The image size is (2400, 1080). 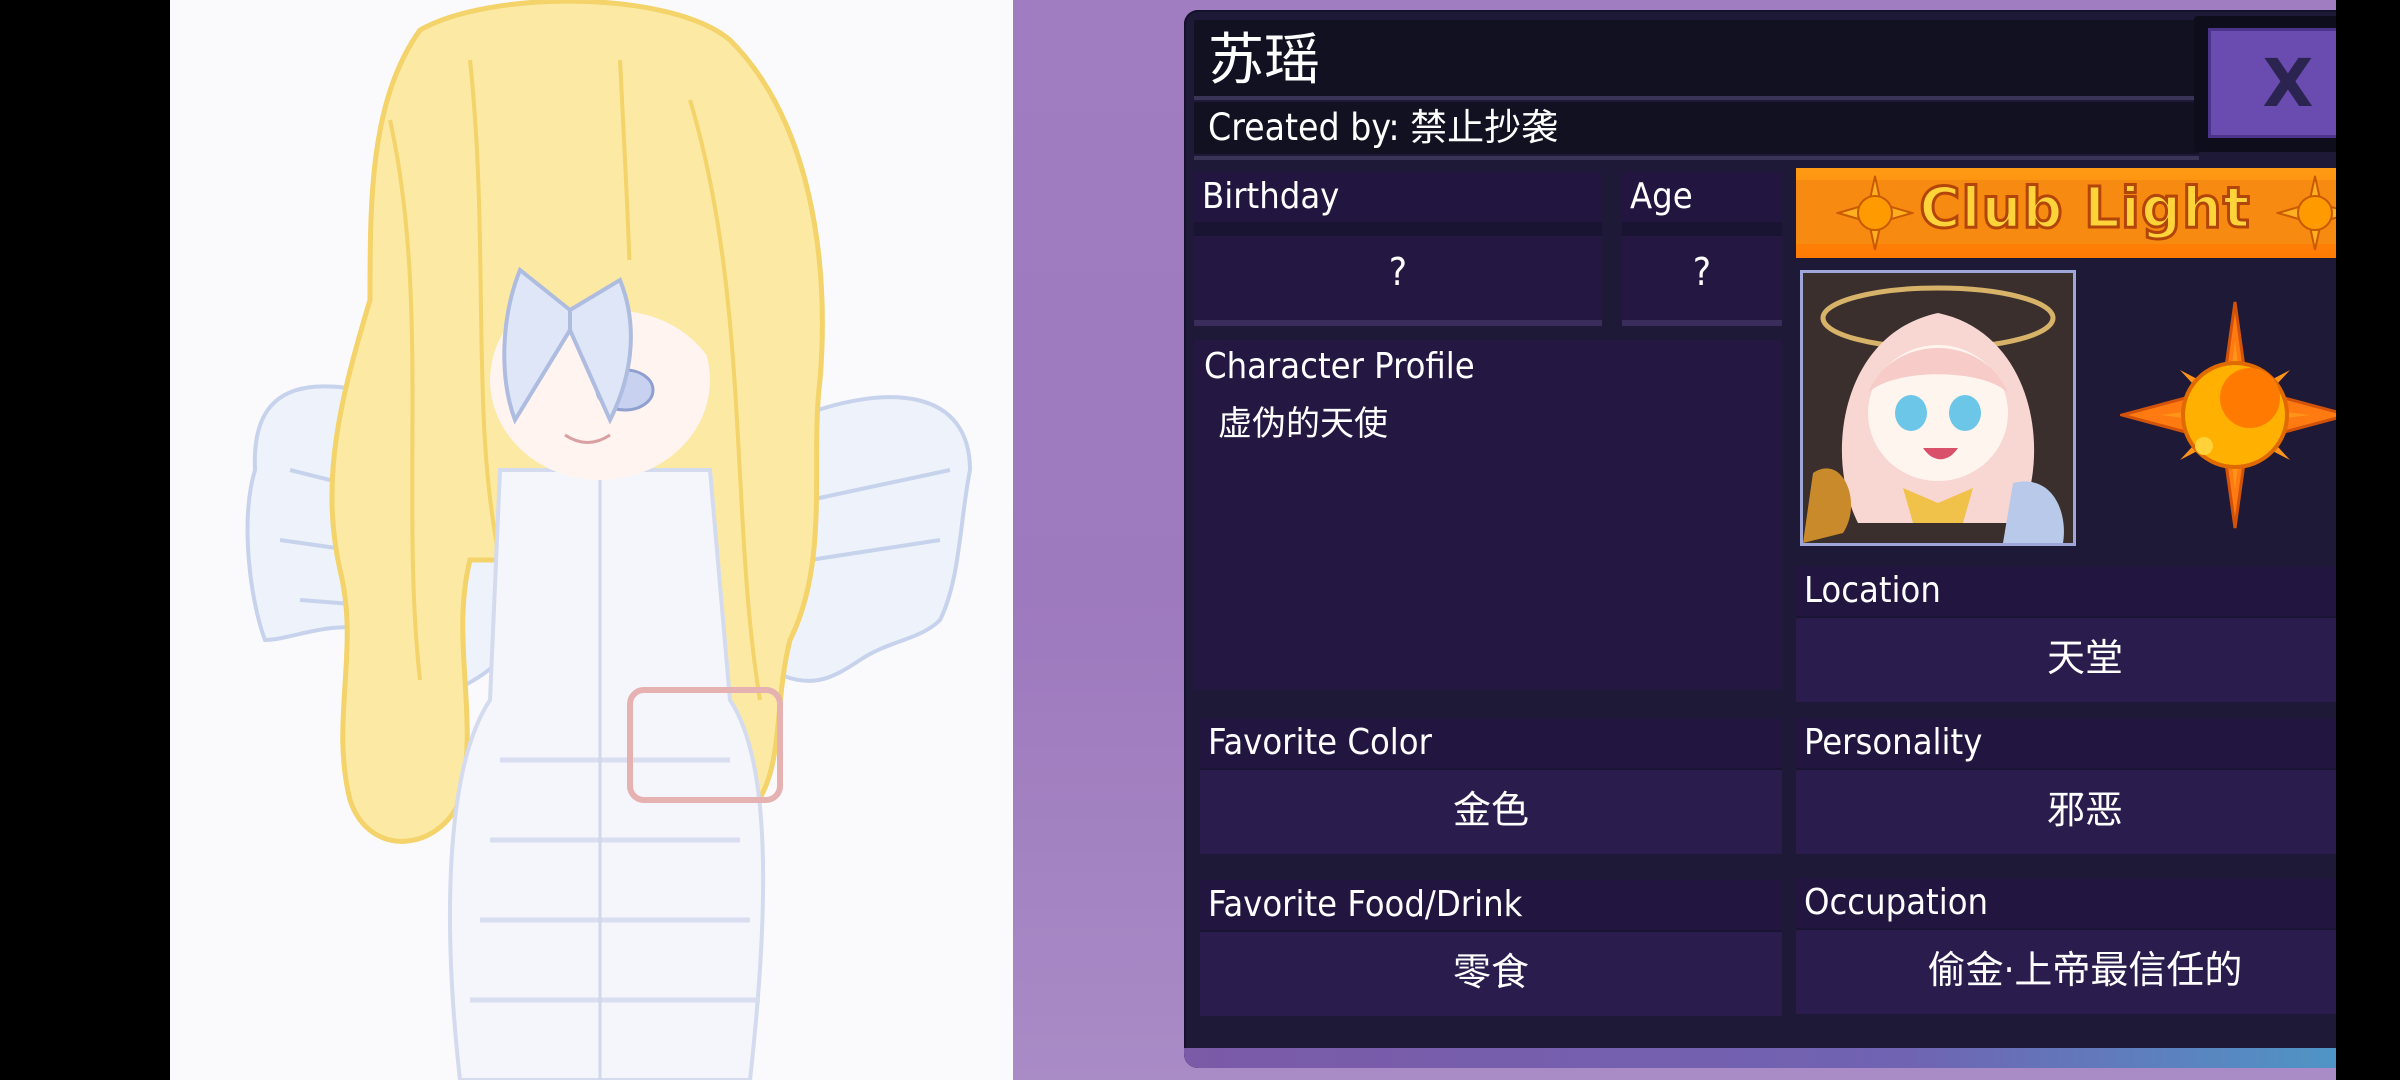 I want to click on portrait-image, so click(x=1938, y=408).